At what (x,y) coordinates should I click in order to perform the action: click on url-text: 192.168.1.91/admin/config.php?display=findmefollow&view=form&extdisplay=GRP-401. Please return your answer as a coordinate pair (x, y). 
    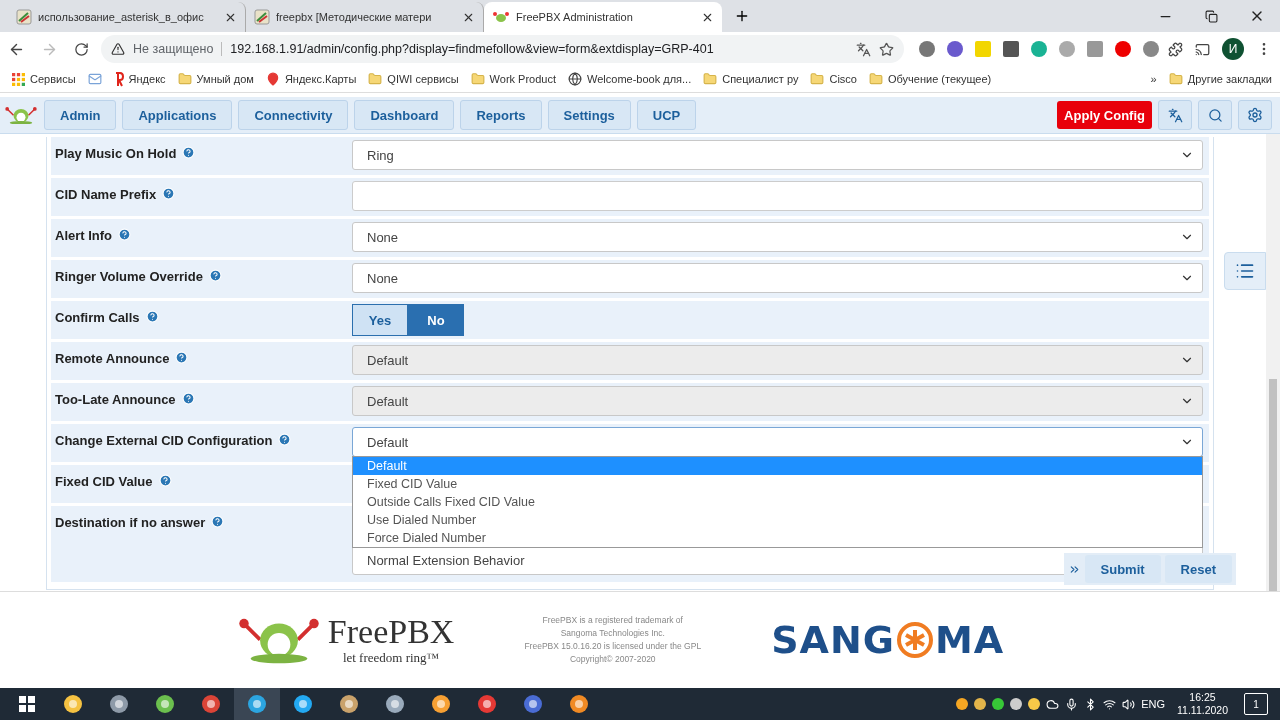
    Looking at the image, I should click on (472, 49).